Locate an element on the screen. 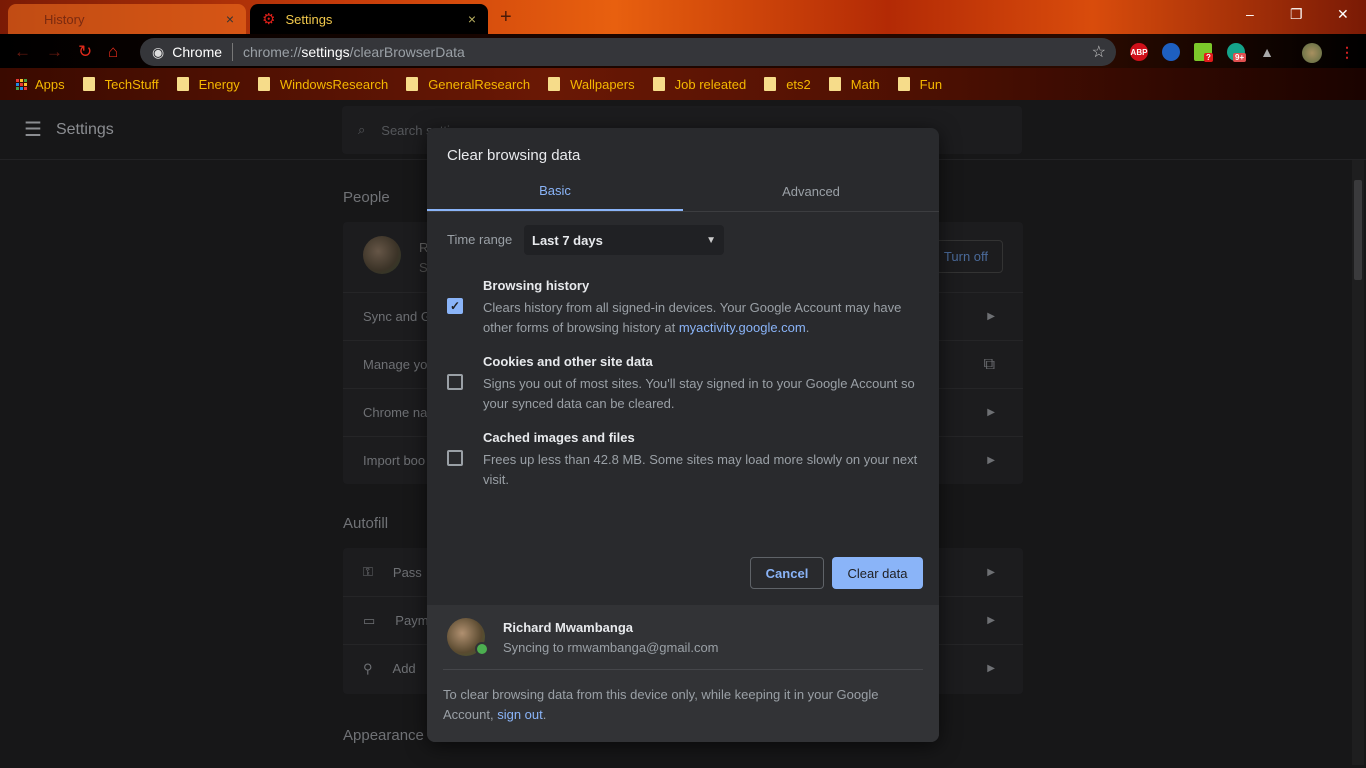 The width and height of the screenshot is (1366, 768). bookmark-folder: ets2 is located at coordinates (787, 84).